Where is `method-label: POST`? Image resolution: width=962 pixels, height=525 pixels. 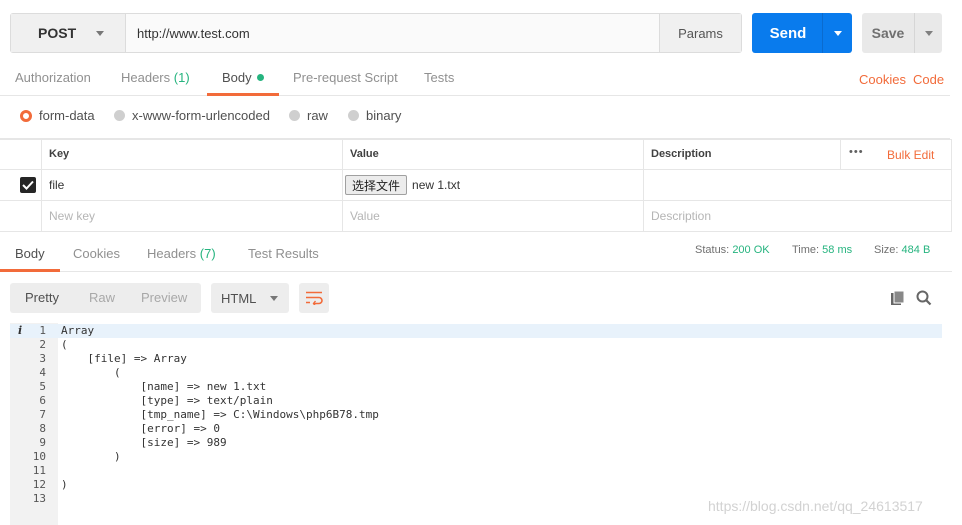 method-label: POST is located at coordinates (57, 33).